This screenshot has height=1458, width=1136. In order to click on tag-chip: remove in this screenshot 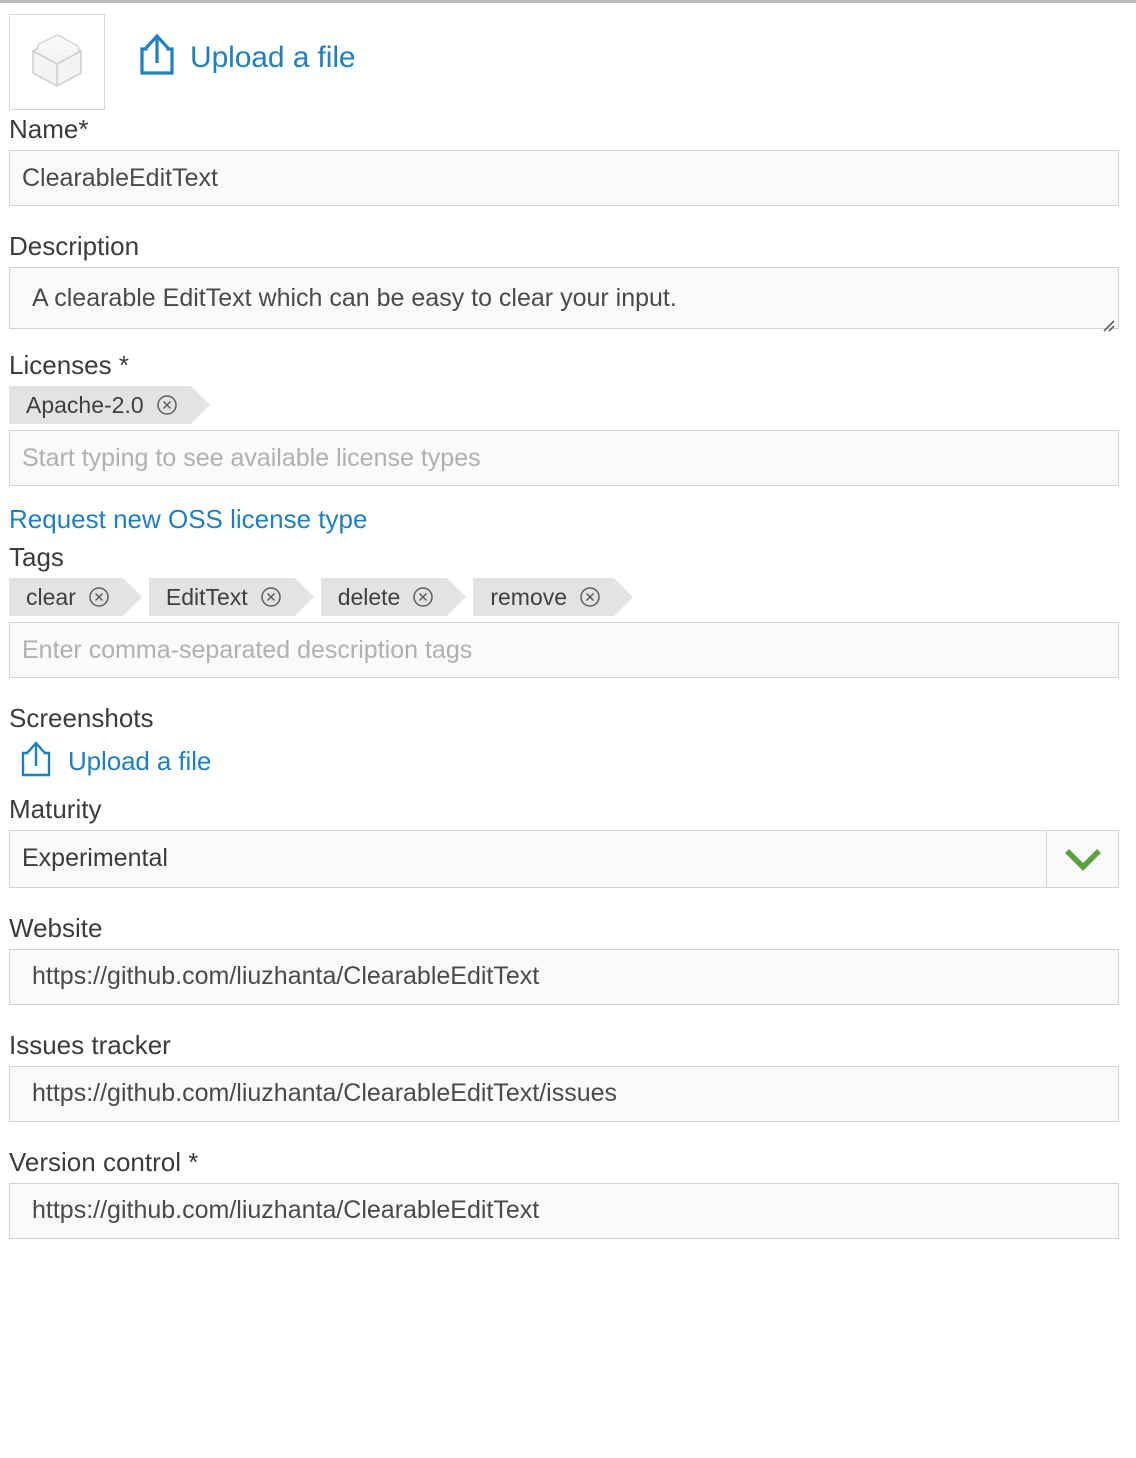, I will do `click(553, 597)`.